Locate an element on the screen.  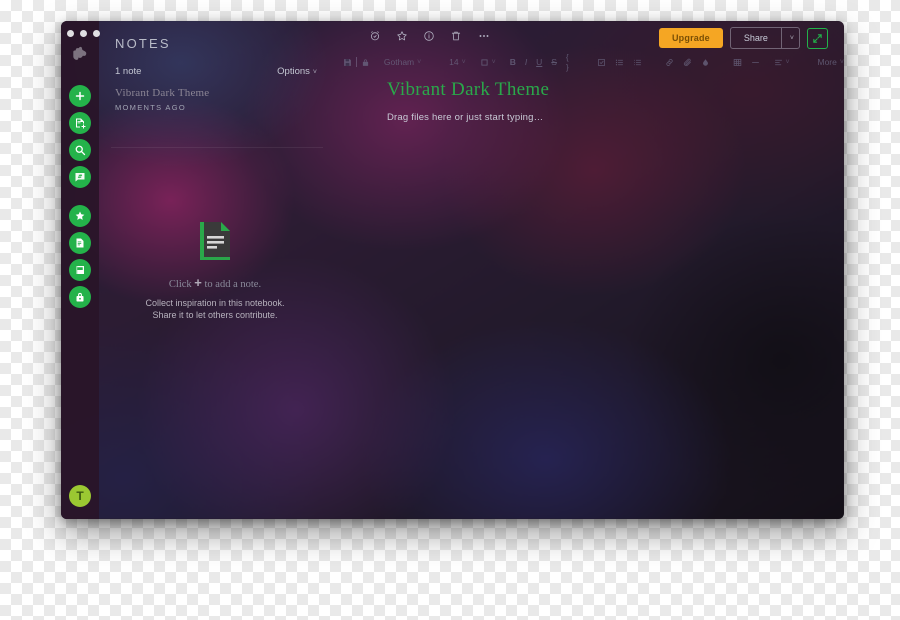
attachment-icon is located at coordinates (687, 62).